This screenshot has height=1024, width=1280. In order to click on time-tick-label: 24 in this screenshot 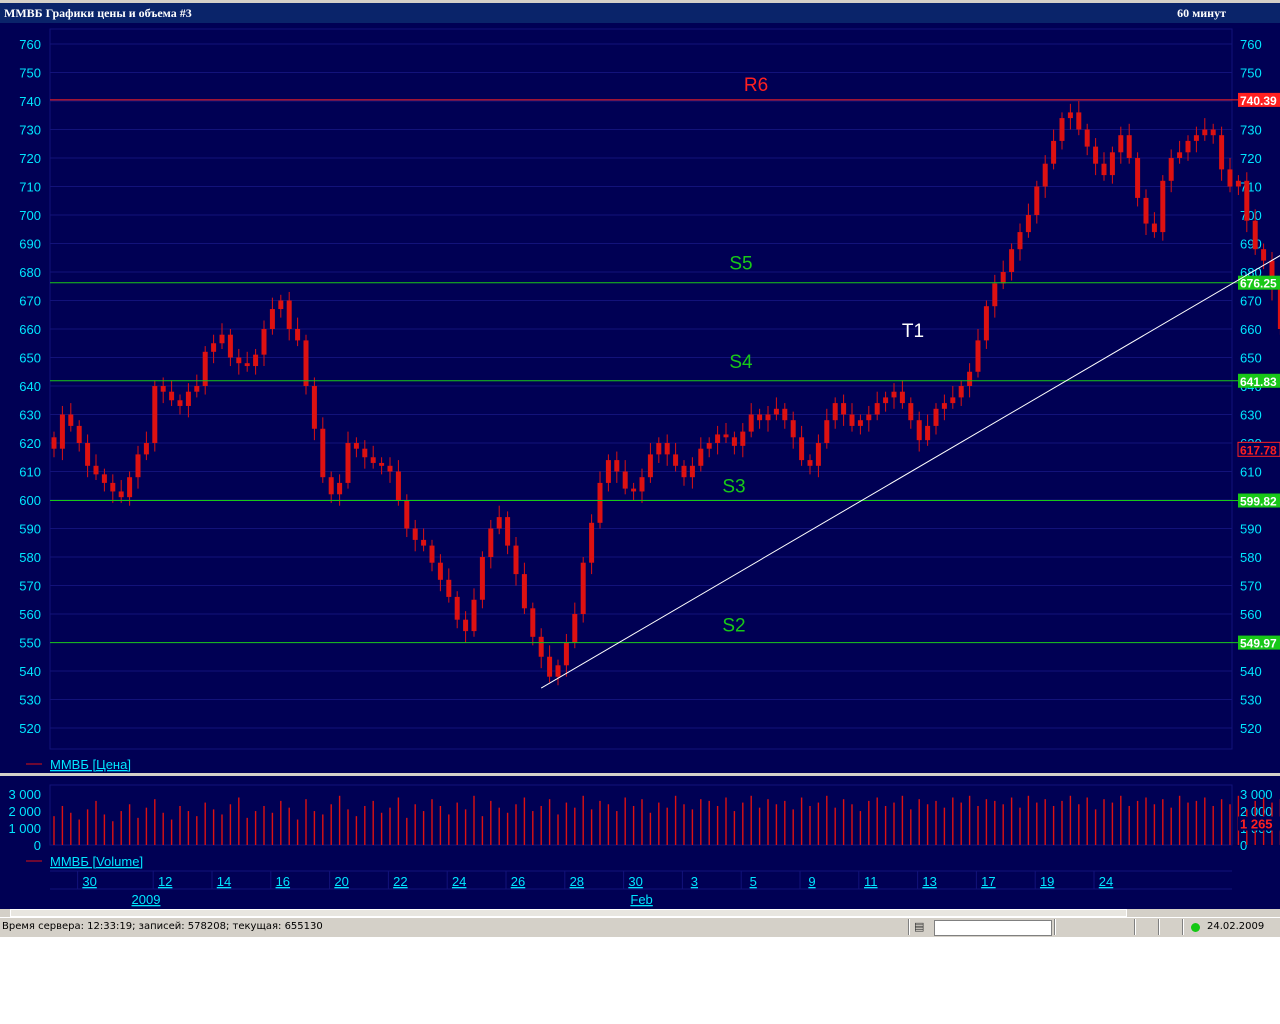, I will do `click(1106, 881)`.